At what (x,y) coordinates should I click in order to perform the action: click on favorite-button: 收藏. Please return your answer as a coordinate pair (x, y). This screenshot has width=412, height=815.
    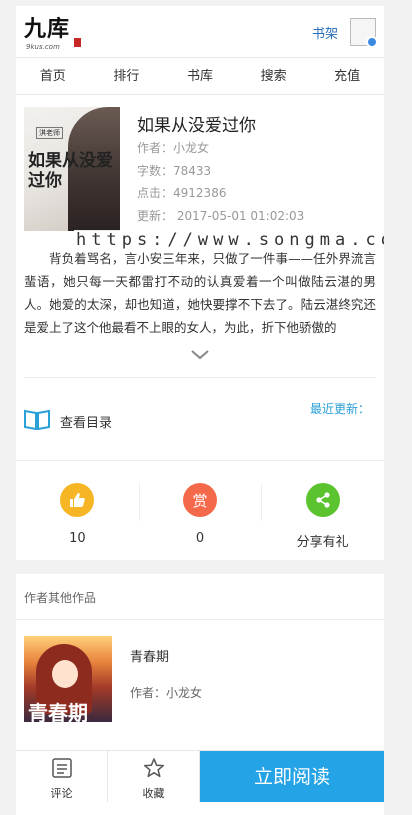
    Looking at the image, I should click on (154, 776).